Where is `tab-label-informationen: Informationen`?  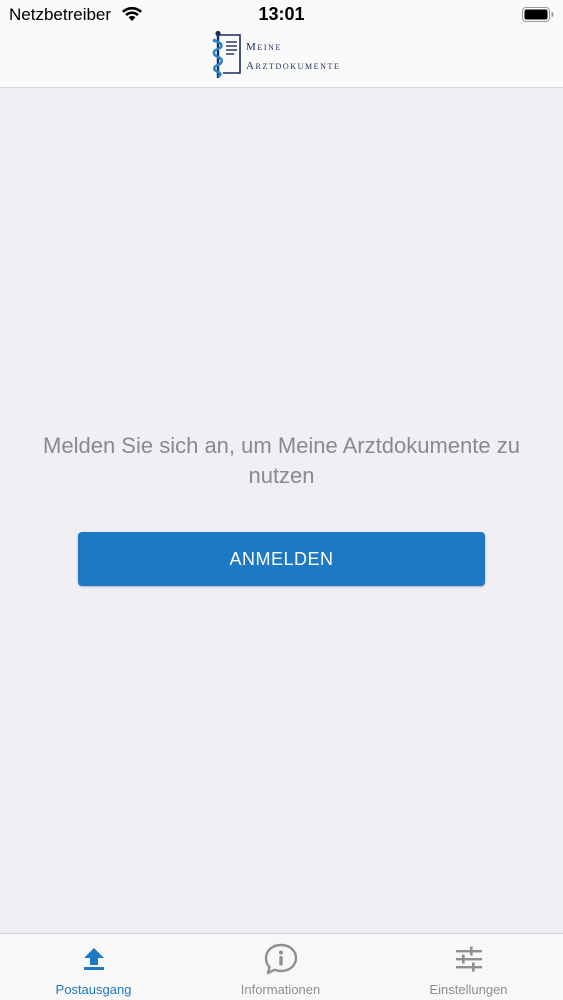 tab-label-informationen: Informationen is located at coordinates (280, 989).